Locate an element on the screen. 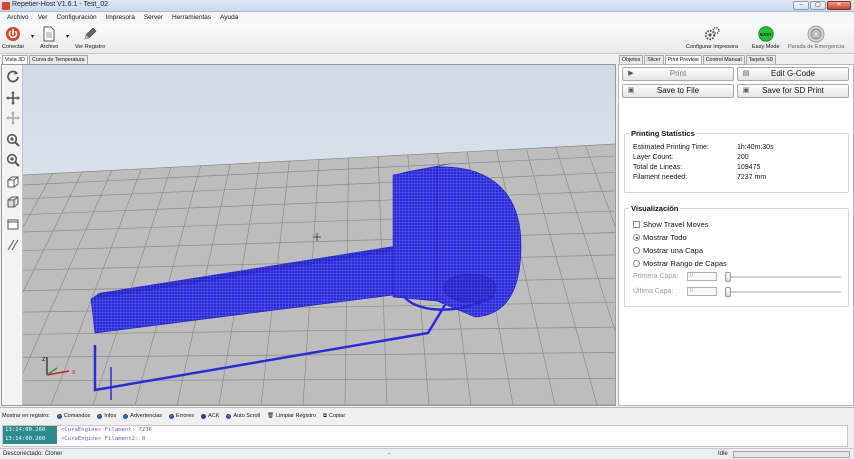 The height and width of the screenshot is (459, 854). tab-slicer: Slicer is located at coordinates (654, 59).